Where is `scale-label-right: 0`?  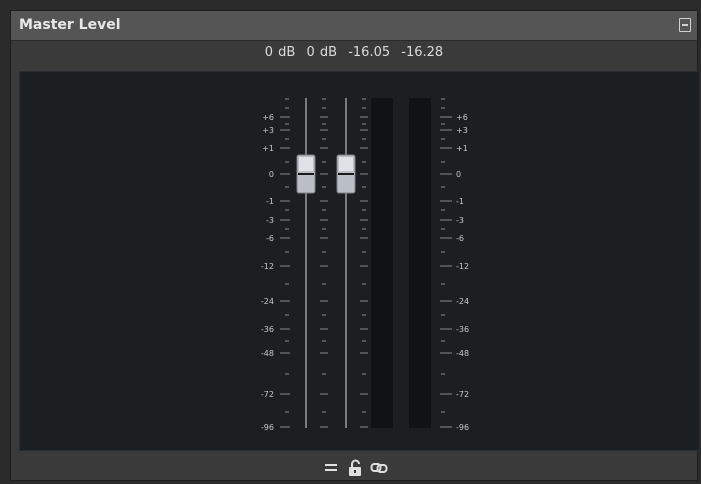
scale-label-right: 0 is located at coordinates (458, 174).